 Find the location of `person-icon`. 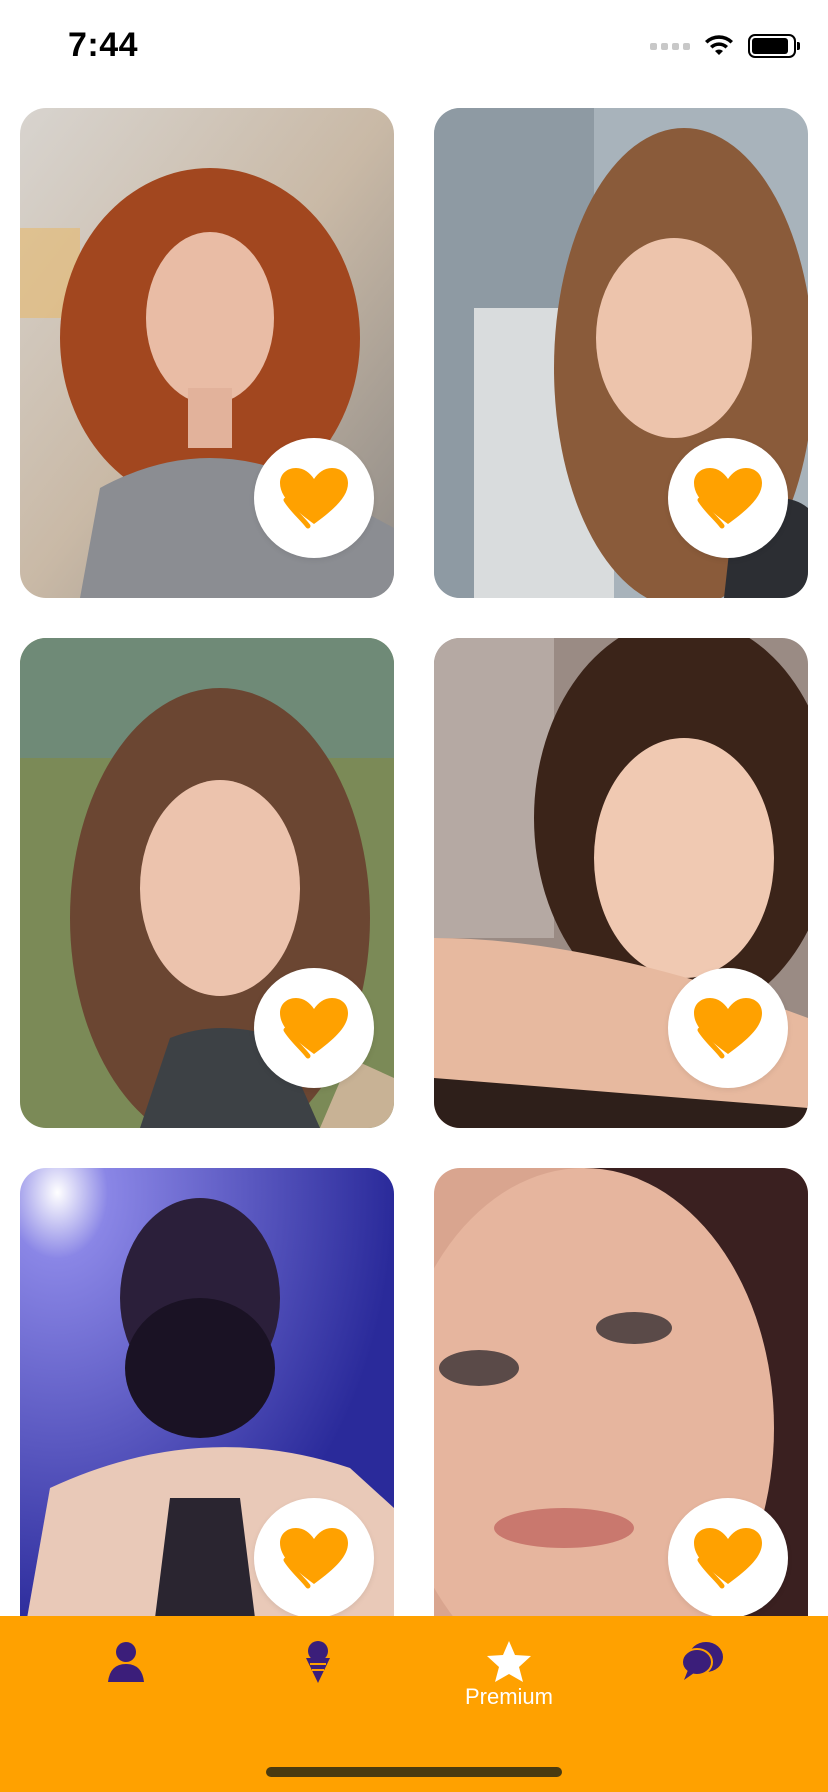

person-icon is located at coordinates (126, 1662).